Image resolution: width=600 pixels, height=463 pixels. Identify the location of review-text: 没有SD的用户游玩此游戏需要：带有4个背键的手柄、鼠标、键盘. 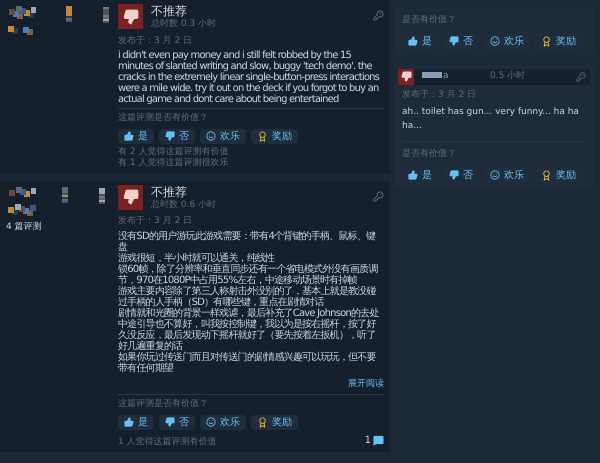
(247, 241).